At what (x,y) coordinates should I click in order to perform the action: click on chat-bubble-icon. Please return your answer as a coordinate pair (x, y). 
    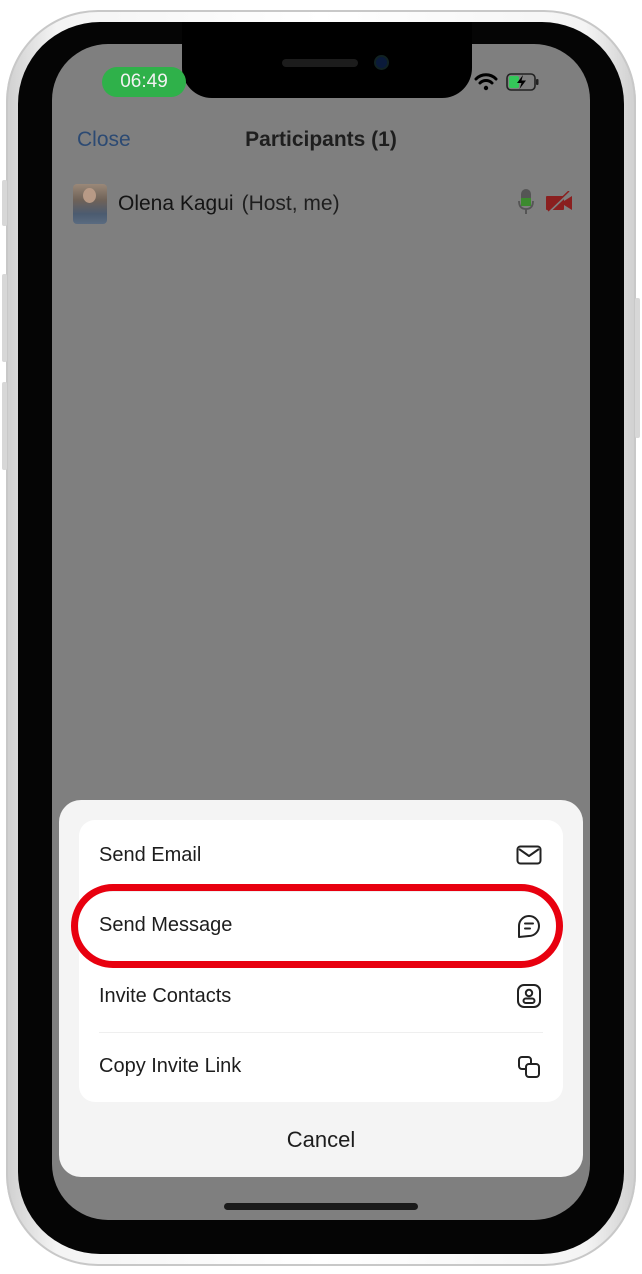
    Looking at the image, I should click on (529, 926).